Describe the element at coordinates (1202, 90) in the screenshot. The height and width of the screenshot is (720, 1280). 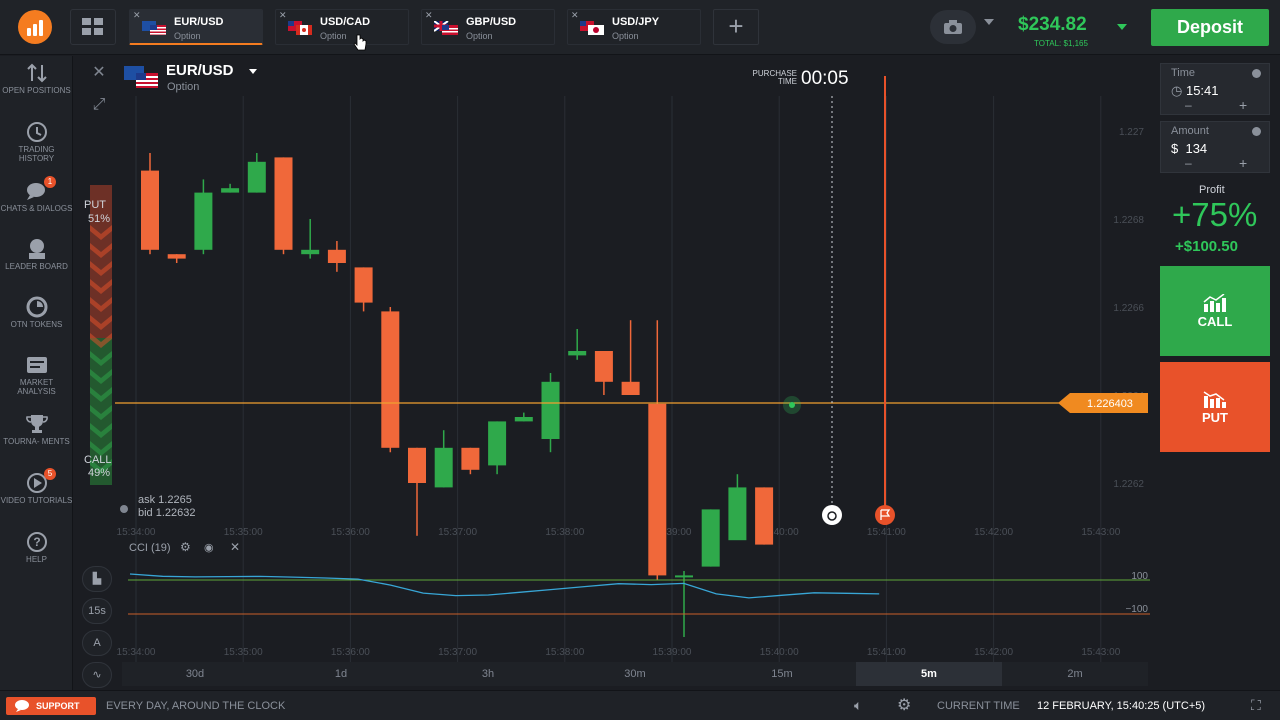
I see `time-value-text: 15:41` at that location.